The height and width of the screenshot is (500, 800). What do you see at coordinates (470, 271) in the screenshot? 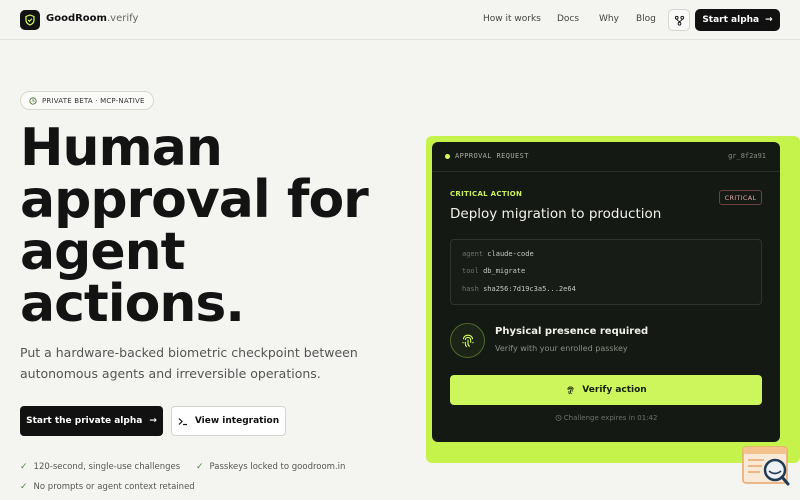
I see `meta-key: tool` at bounding box center [470, 271].